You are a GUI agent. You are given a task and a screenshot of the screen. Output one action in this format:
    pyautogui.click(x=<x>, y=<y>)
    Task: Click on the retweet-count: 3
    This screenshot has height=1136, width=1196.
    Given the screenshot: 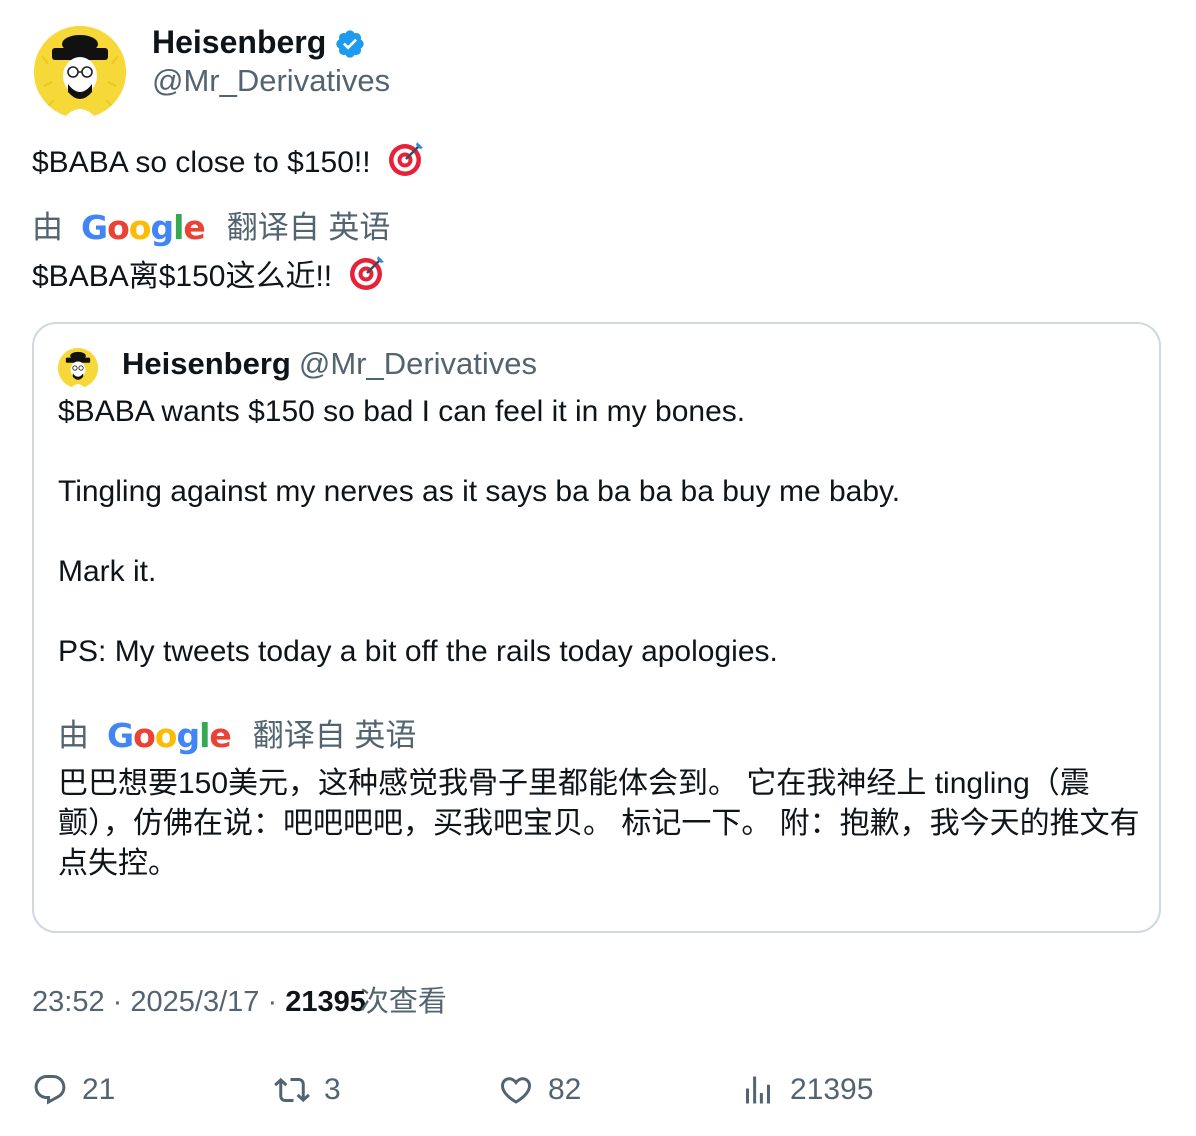 What is the action you would take?
    pyautogui.click(x=332, y=1089)
    